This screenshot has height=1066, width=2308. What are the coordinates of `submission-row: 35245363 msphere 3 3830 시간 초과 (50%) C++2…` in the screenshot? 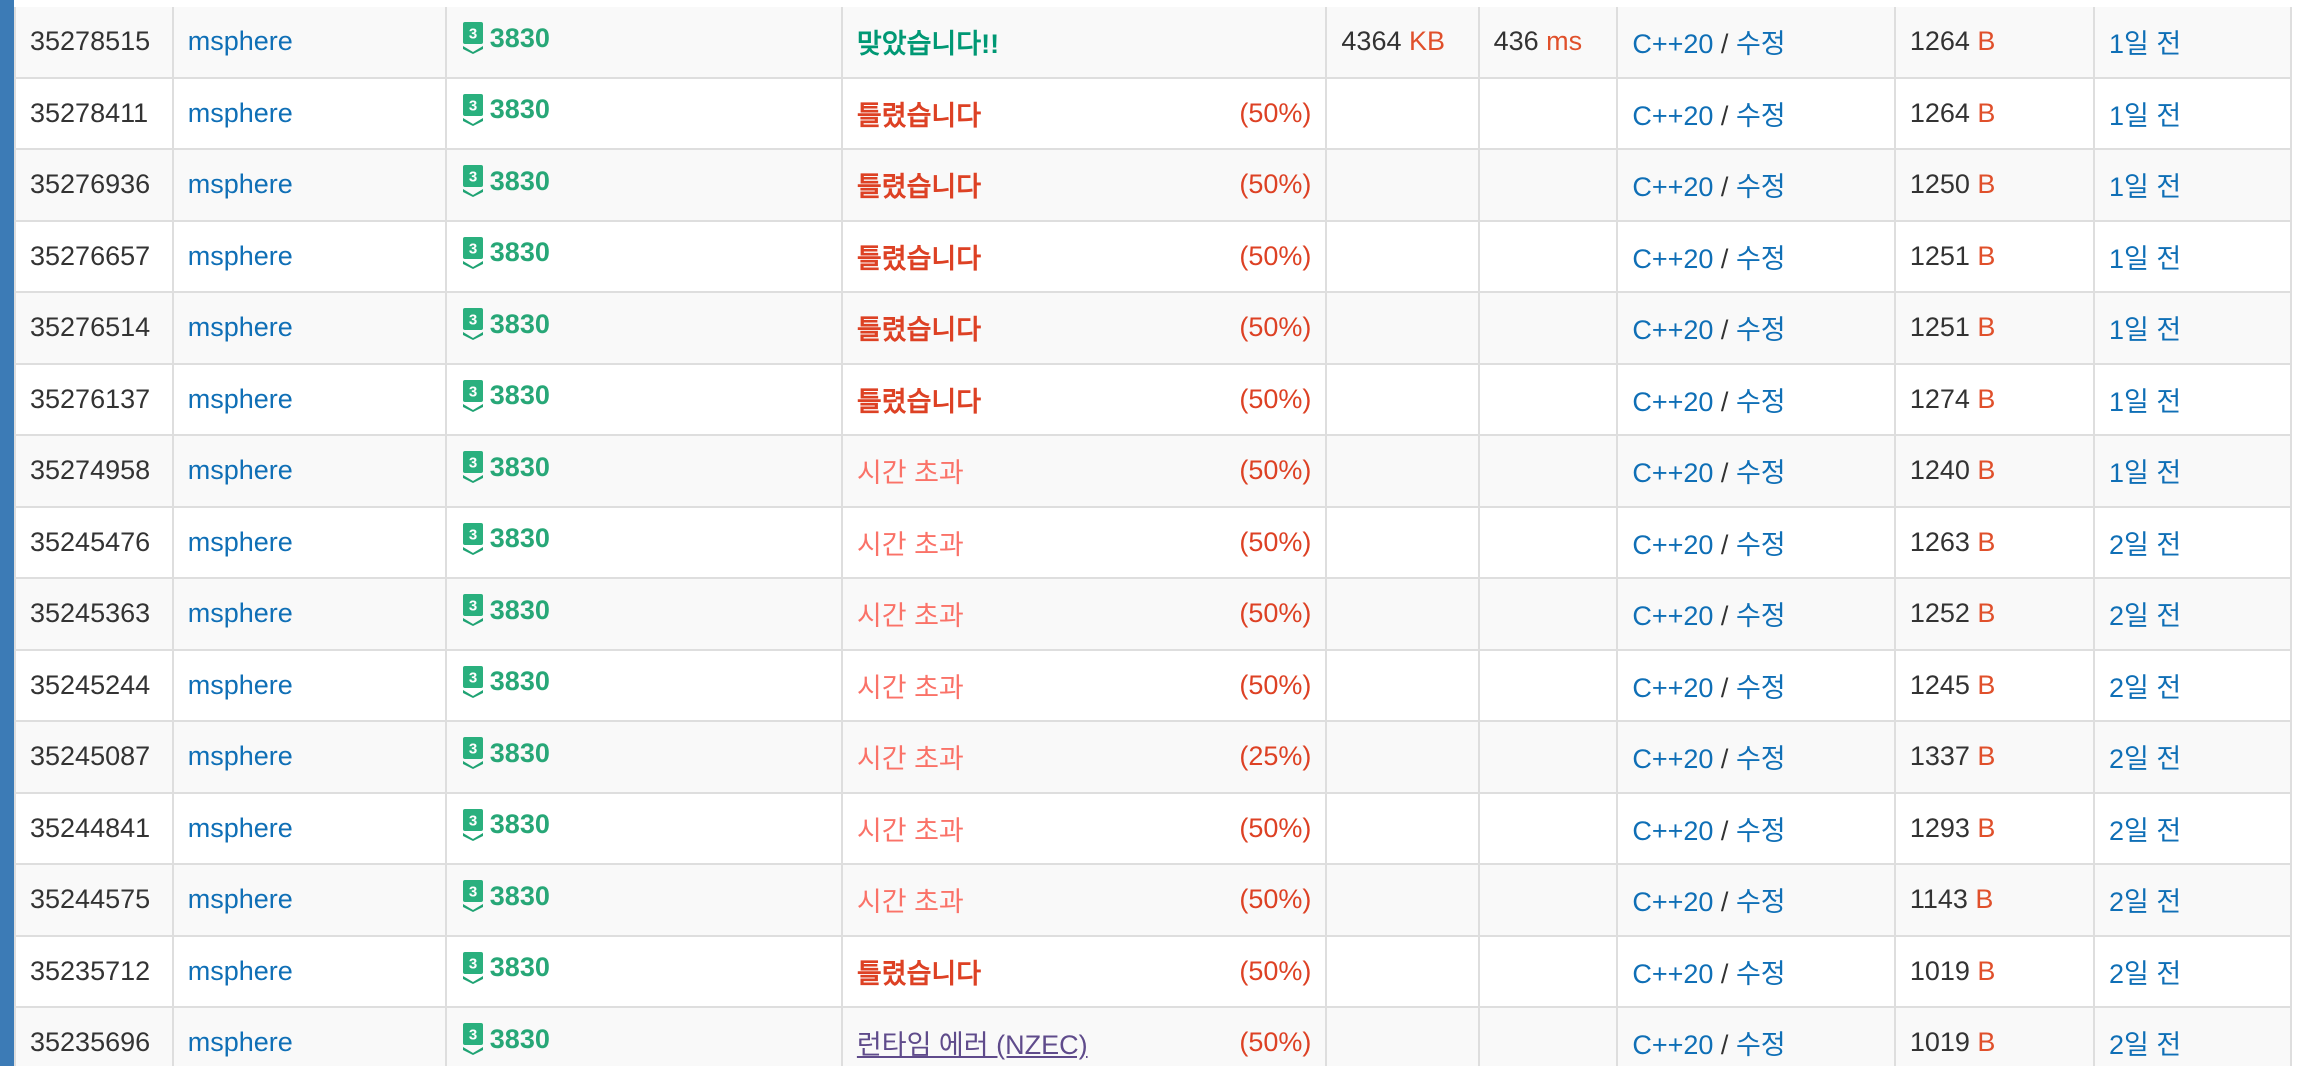 It's located at (1153, 614).